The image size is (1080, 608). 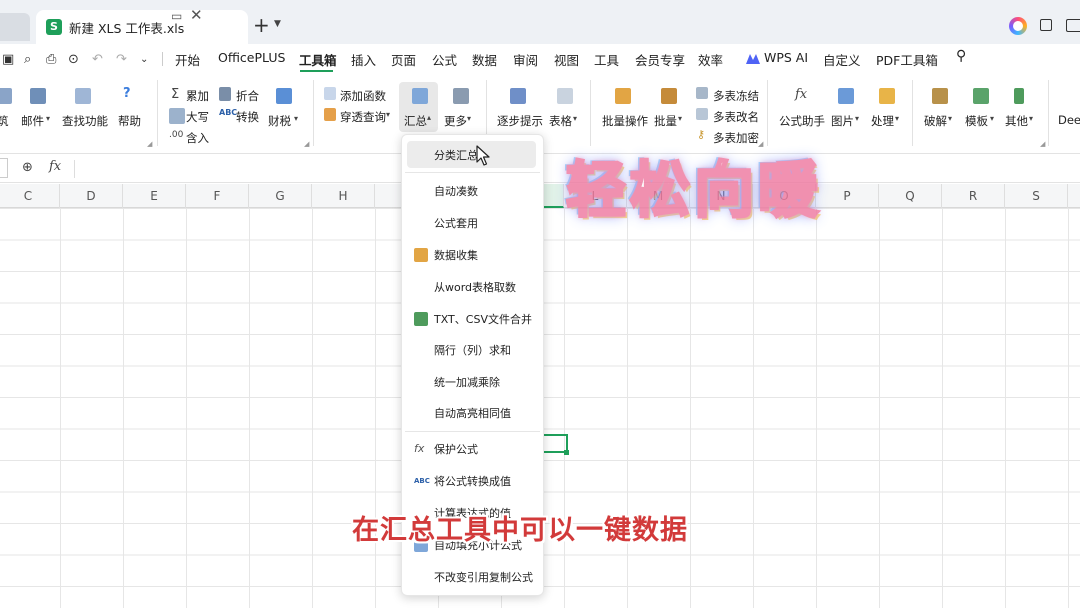 What do you see at coordinates (144, 59) in the screenshot?
I see `quick-access-more-icon: ⌄` at bounding box center [144, 59].